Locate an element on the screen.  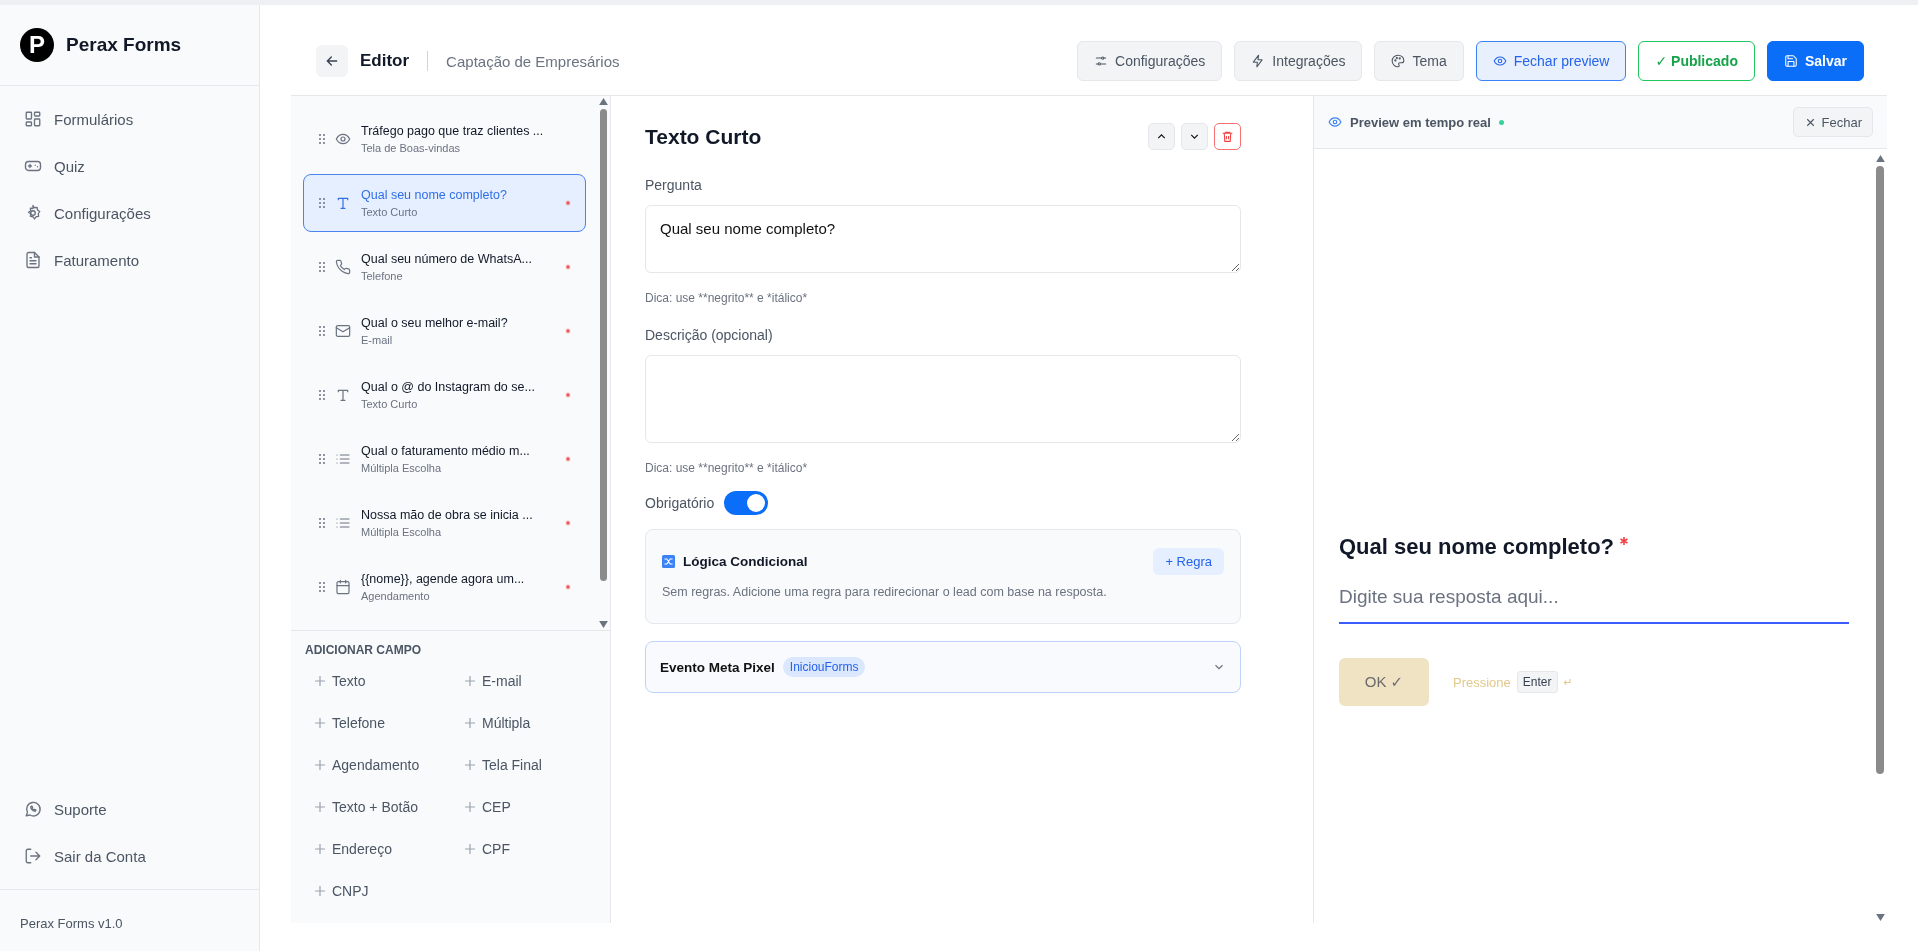
field-type: Telefone is located at coordinates (382, 276).